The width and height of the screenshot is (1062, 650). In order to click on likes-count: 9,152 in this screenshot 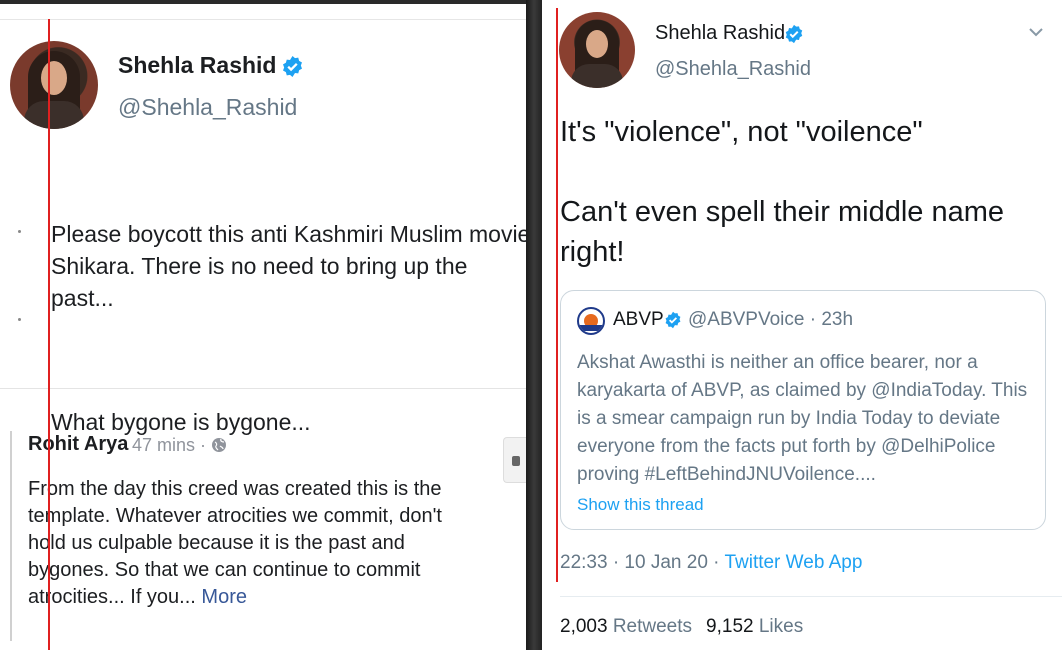, I will do `click(730, 626)`.